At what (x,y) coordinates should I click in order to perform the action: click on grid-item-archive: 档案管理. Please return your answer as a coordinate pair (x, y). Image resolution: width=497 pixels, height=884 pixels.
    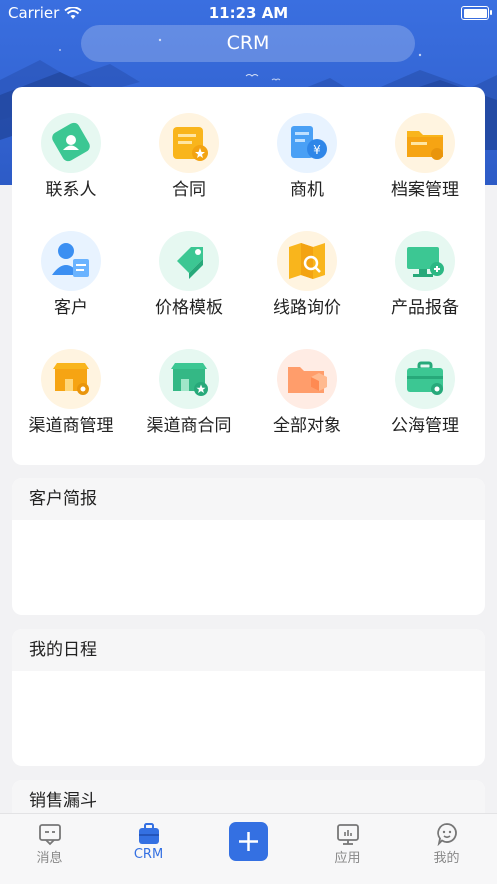
    Looking at the image, I should click on (425, 146).